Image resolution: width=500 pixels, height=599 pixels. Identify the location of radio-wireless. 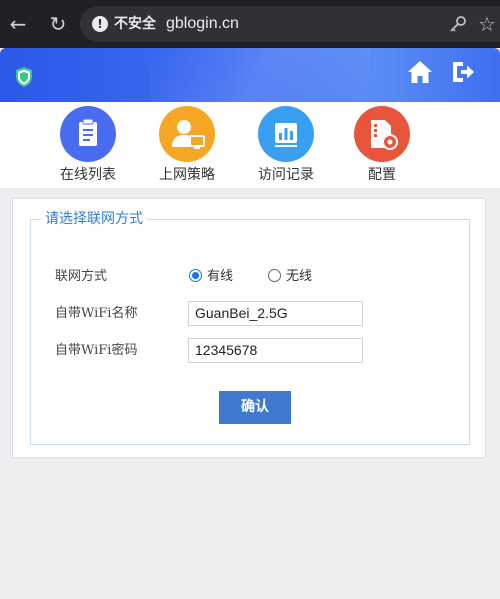
(274, 275).